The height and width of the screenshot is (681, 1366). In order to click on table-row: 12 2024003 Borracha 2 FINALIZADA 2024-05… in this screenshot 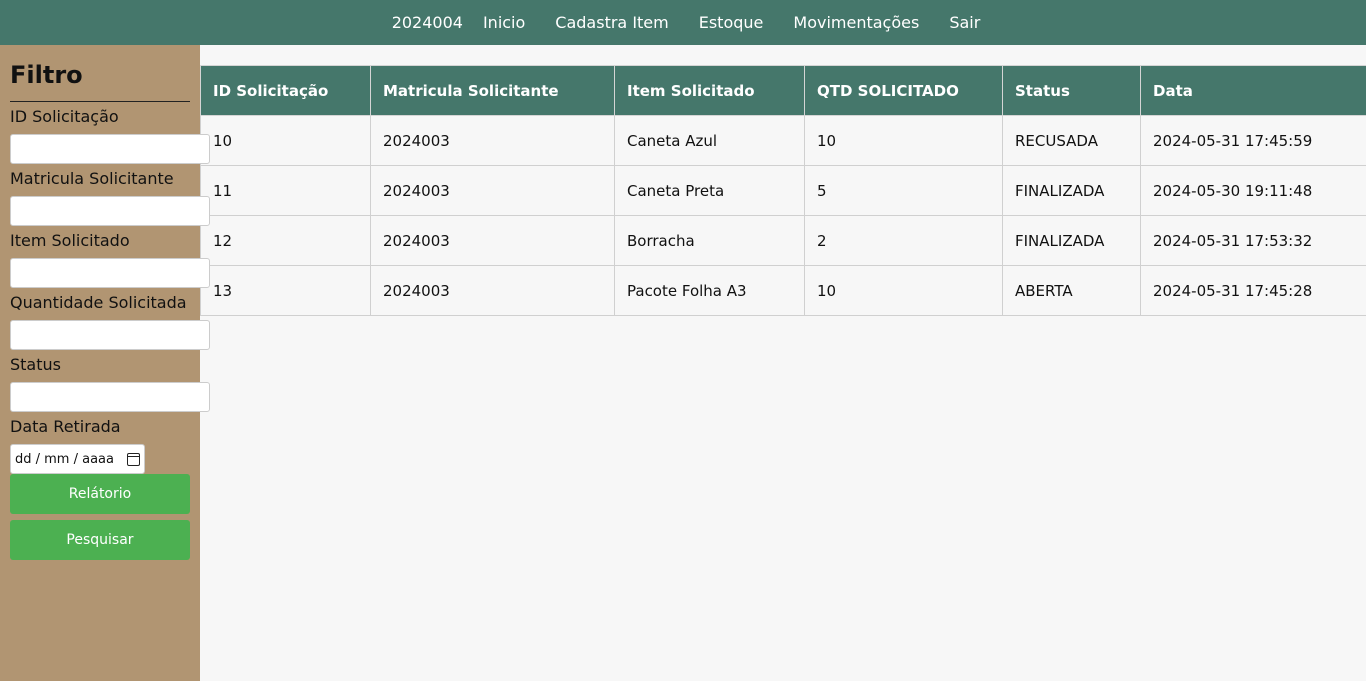, I will do `click(783, 240)`.